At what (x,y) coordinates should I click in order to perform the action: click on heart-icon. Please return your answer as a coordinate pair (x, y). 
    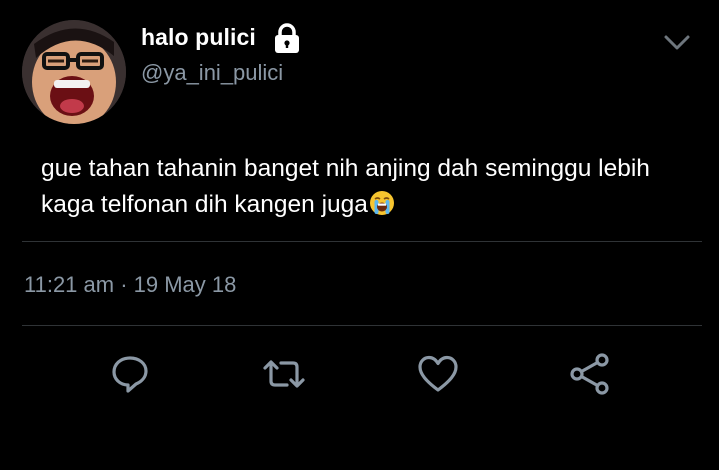
    Looking at the image, I should click on (438, 373).